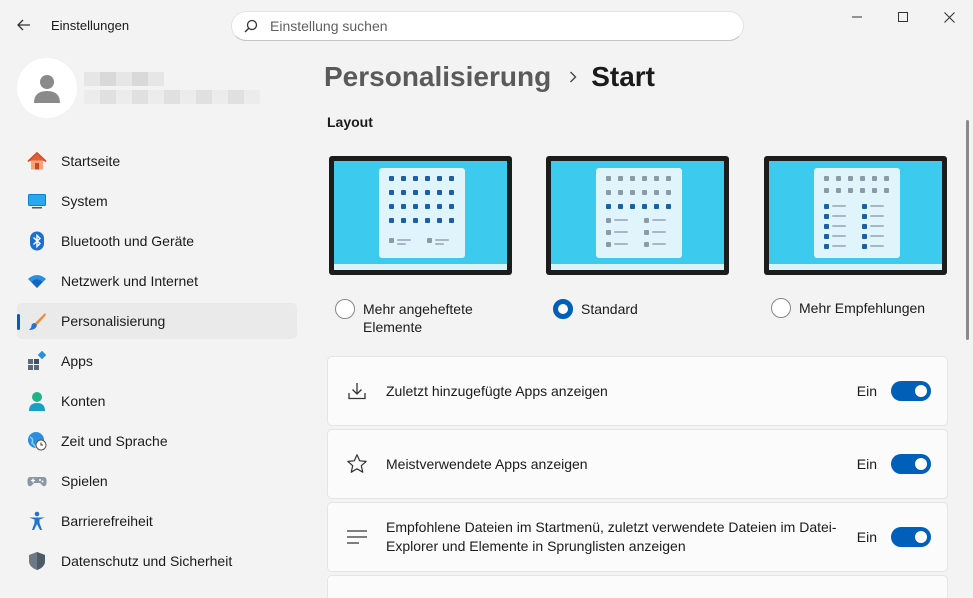  I want to click on setting-row-partial, so click(637, 586).